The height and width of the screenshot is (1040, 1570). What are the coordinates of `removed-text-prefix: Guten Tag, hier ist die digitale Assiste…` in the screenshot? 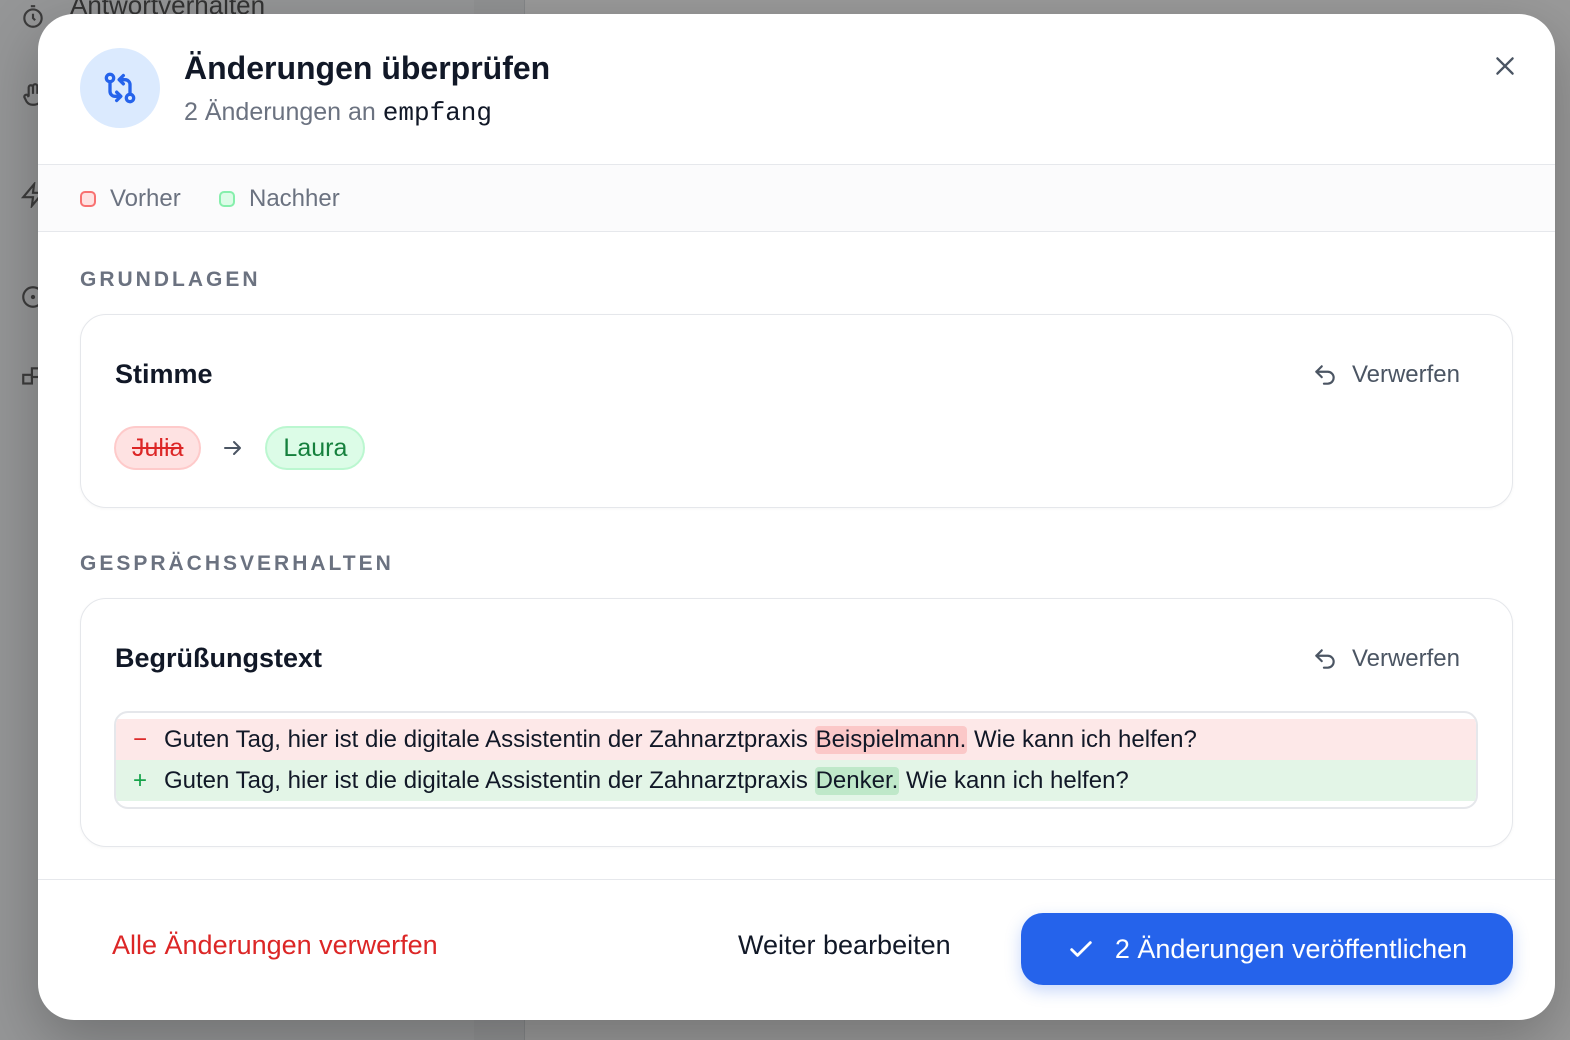 It's located at (486, 739).